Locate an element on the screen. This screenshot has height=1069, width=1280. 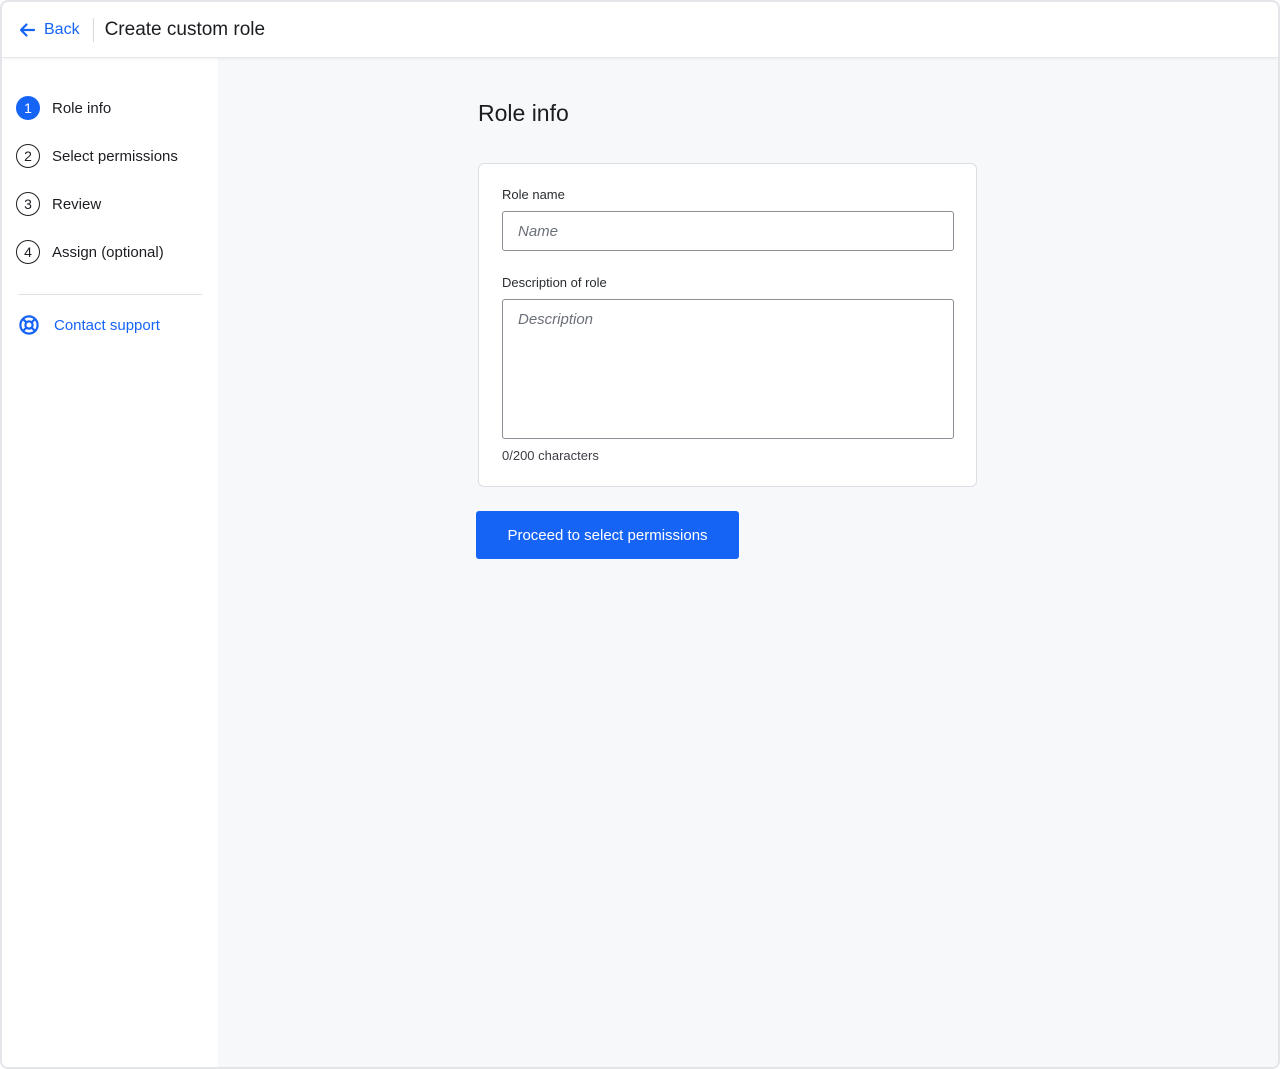
lifebuoy-icon is located at coordinates (29, 325).